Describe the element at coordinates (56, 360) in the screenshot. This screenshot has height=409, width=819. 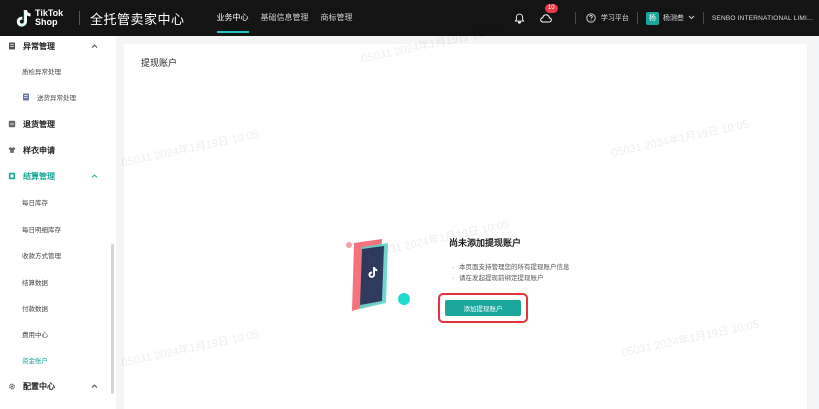
I see `sidebar-item-fund-account: 资金账户` at that location.